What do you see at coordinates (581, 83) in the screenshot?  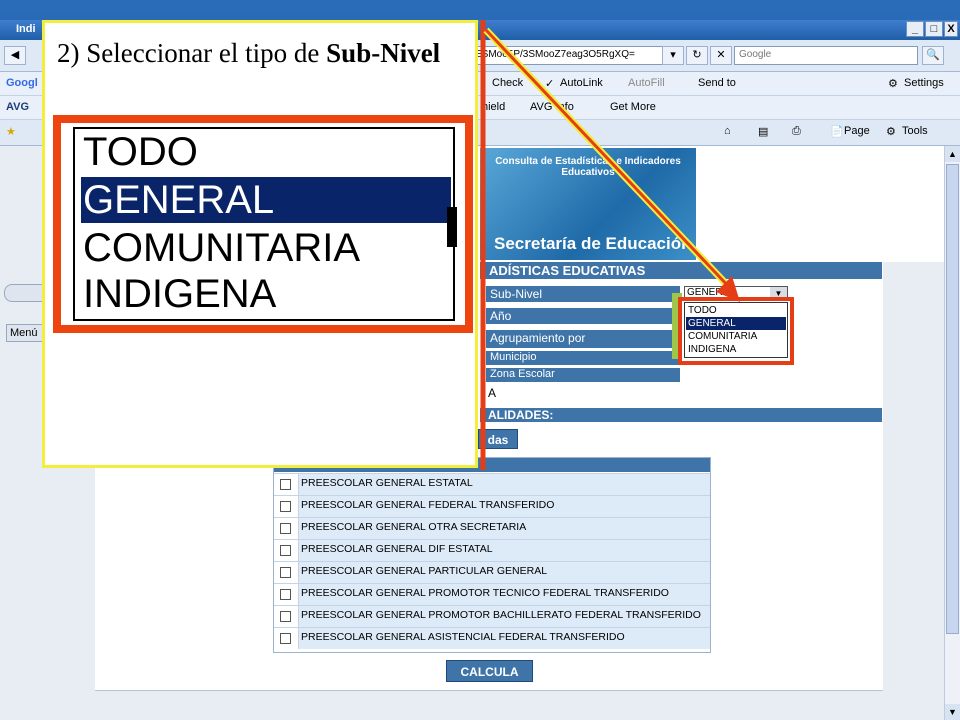 I see `autolink-button: AutoLink` at bounding box center [581, 83].